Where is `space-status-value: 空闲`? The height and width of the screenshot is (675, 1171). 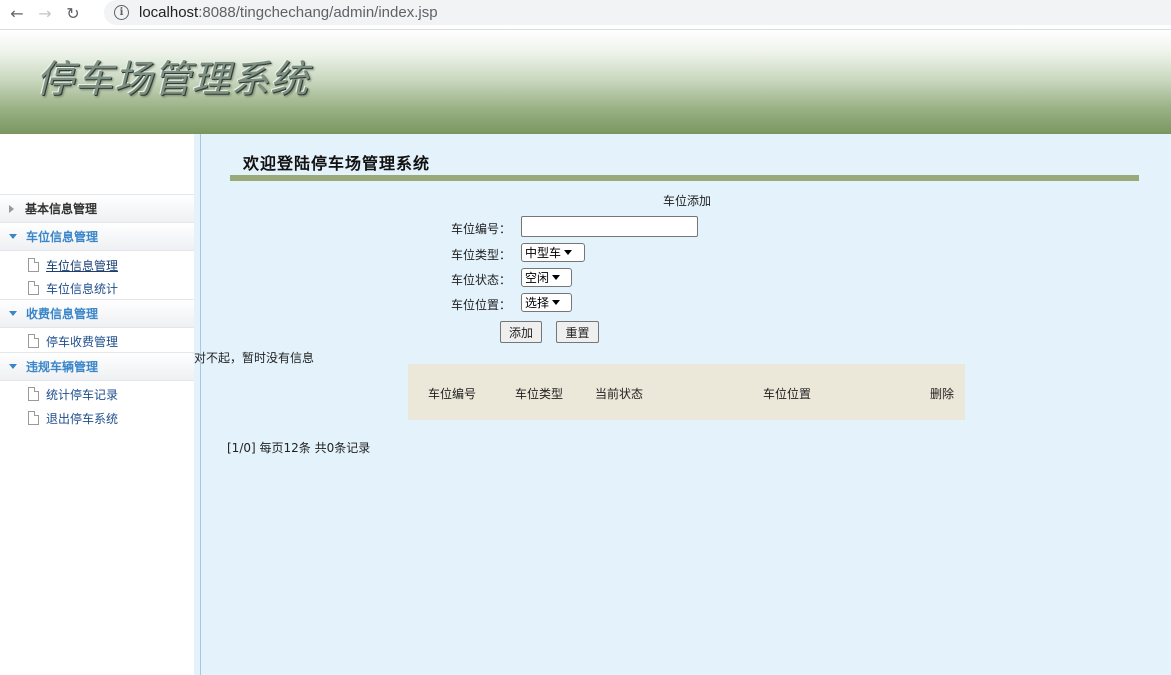 space-status-value: 空闲 is located at coordinates (537, 278).